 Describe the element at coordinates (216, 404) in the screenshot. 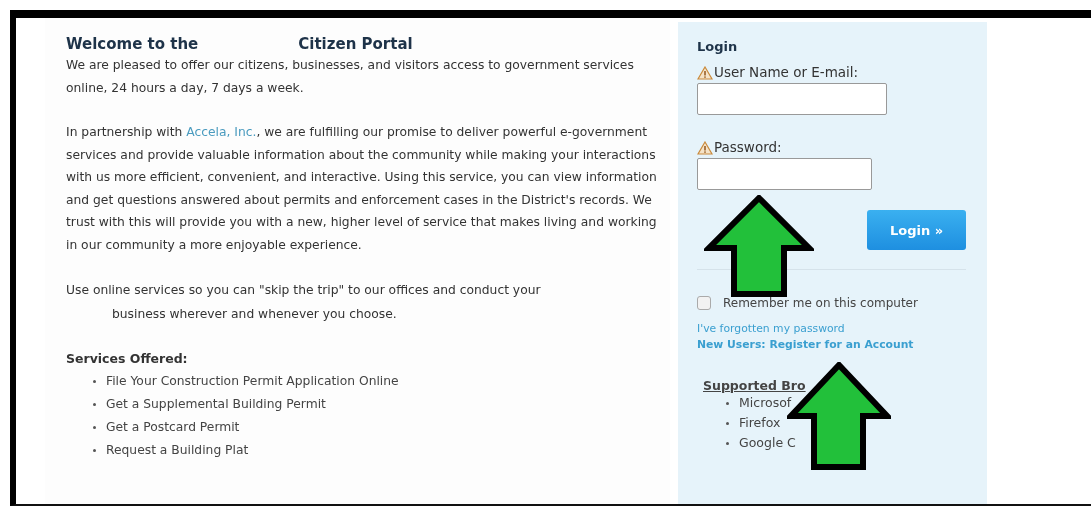

I see `service-item: Get a Supplemental Building Permit` at that location.